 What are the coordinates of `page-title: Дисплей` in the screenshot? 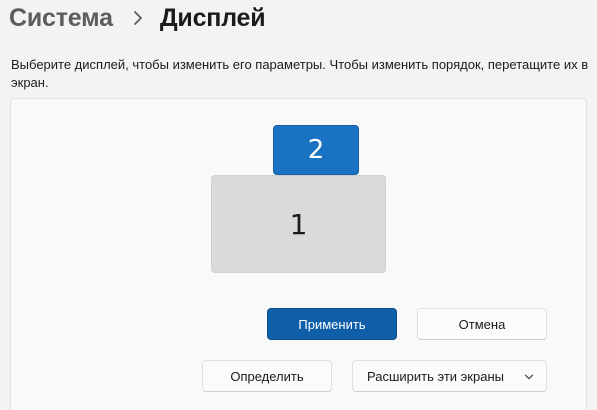 It's located at (212, 17).